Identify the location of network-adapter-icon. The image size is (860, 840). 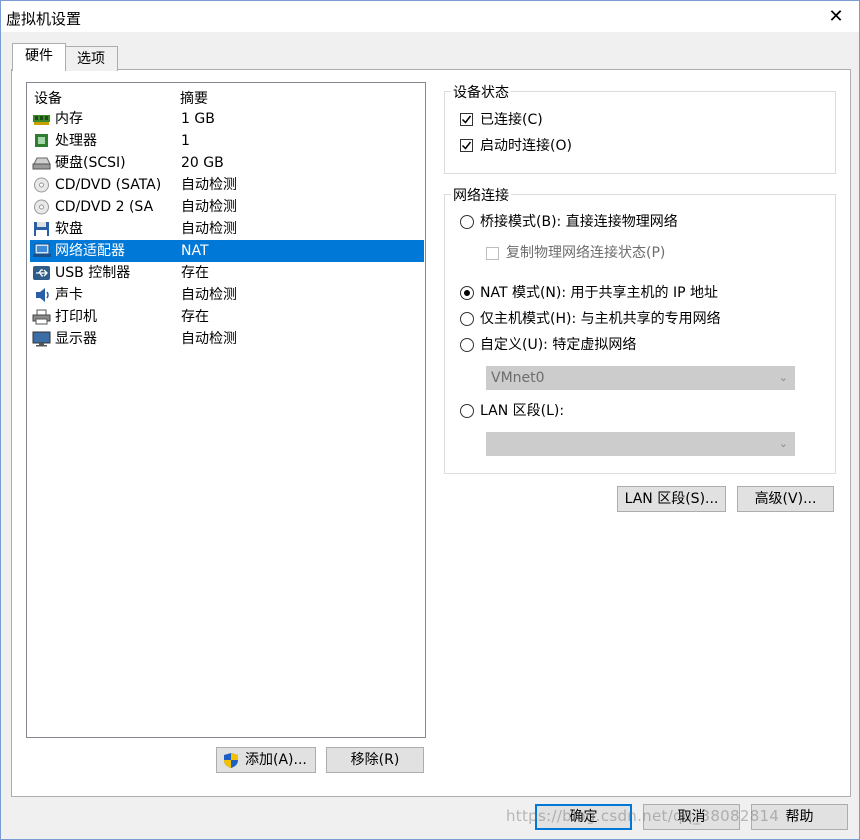
(42, 250).